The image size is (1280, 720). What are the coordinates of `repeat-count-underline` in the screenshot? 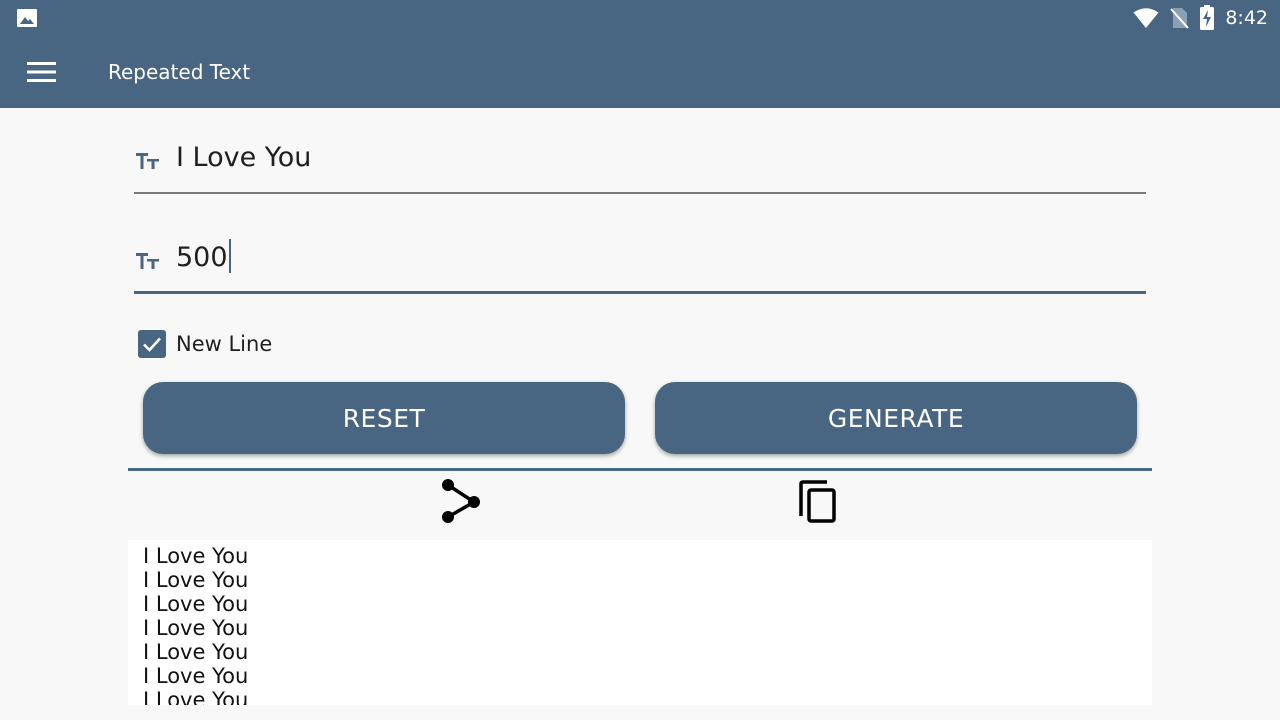 It's located at (640, 292).